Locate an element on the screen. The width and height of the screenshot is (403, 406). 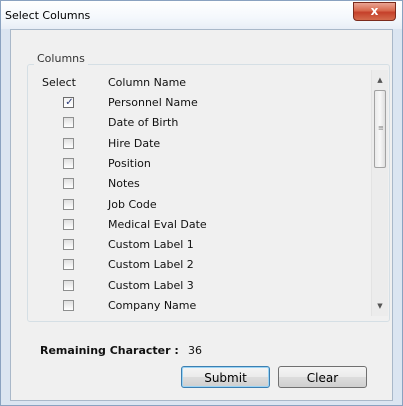
column-name-label: Notes is located at coordinates (124, 183).